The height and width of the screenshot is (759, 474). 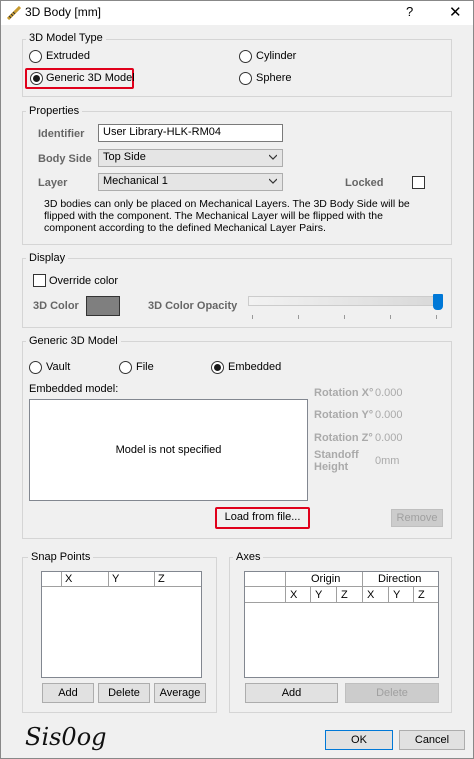 I want to click on window-title: 3D Body [mm], so click(x=63, y=12).